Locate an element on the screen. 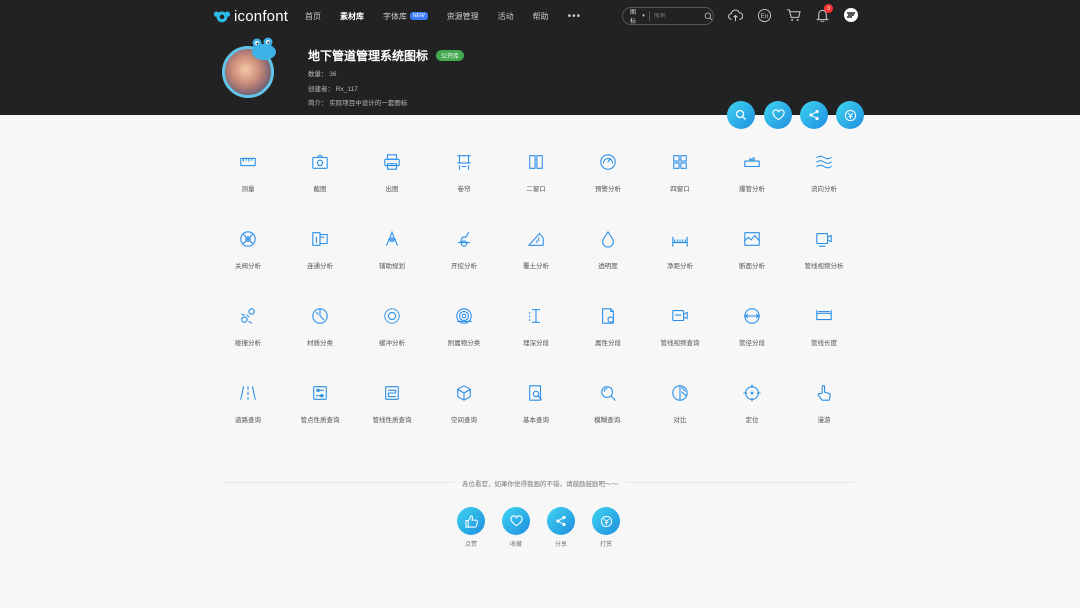 The width and height of the screenshot is (1080, 608). connectivity-icon is located at coordinates (320, 239).